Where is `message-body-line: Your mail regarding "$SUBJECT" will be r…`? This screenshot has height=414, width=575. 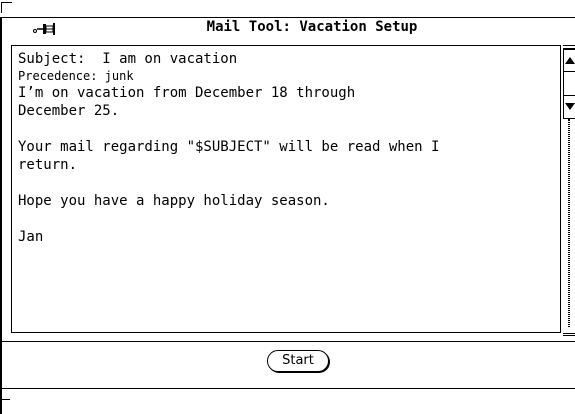 message-body-line: Your mail regarding "$SUBJECT" will be r… is located at coordinates (229, 147).